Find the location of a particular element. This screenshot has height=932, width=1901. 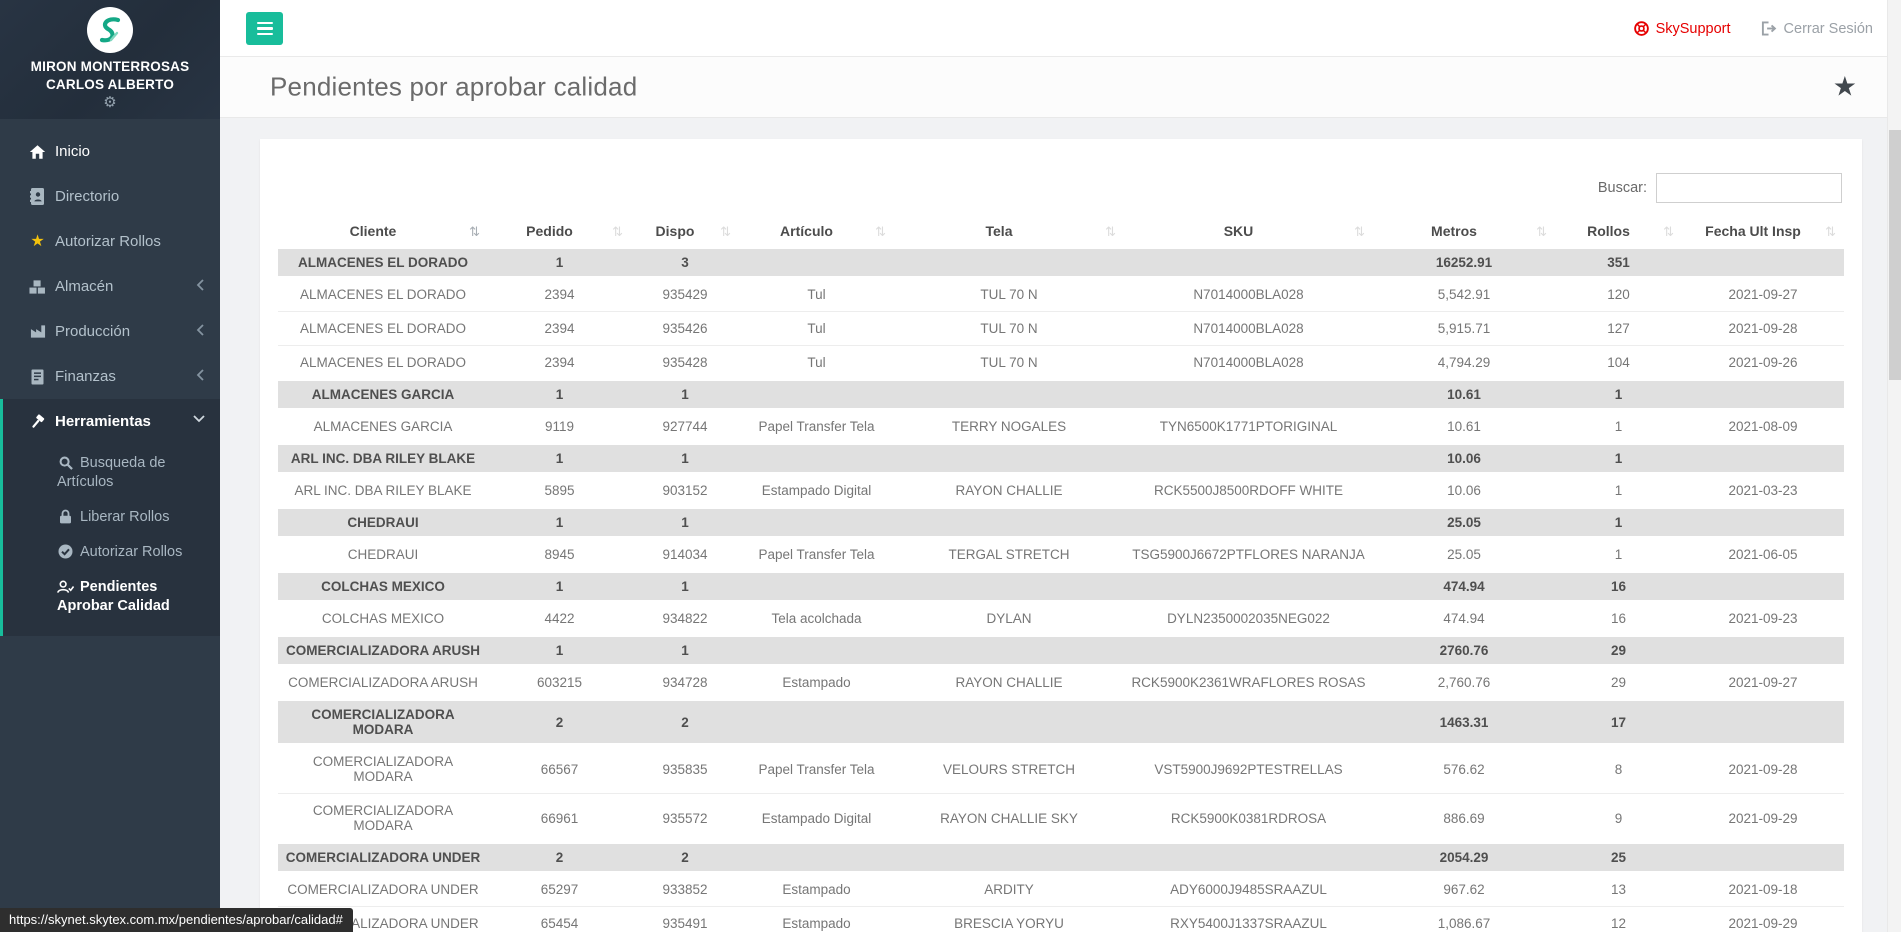

table-cell: 4,794.29 is located at coordinates (1464, 362).